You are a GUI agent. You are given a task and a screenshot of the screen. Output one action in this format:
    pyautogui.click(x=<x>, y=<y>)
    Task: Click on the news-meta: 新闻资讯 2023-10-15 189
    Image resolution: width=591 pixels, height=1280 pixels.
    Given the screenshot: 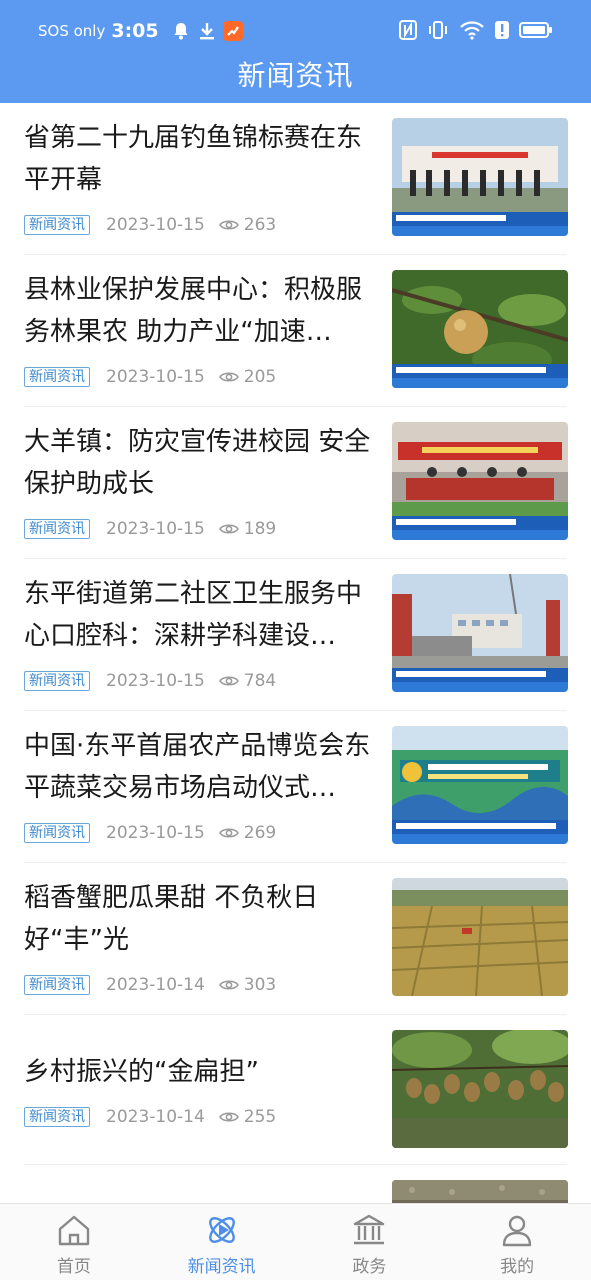 What is the action you would take?
    pyautogui.click(x=150, y=529)
    